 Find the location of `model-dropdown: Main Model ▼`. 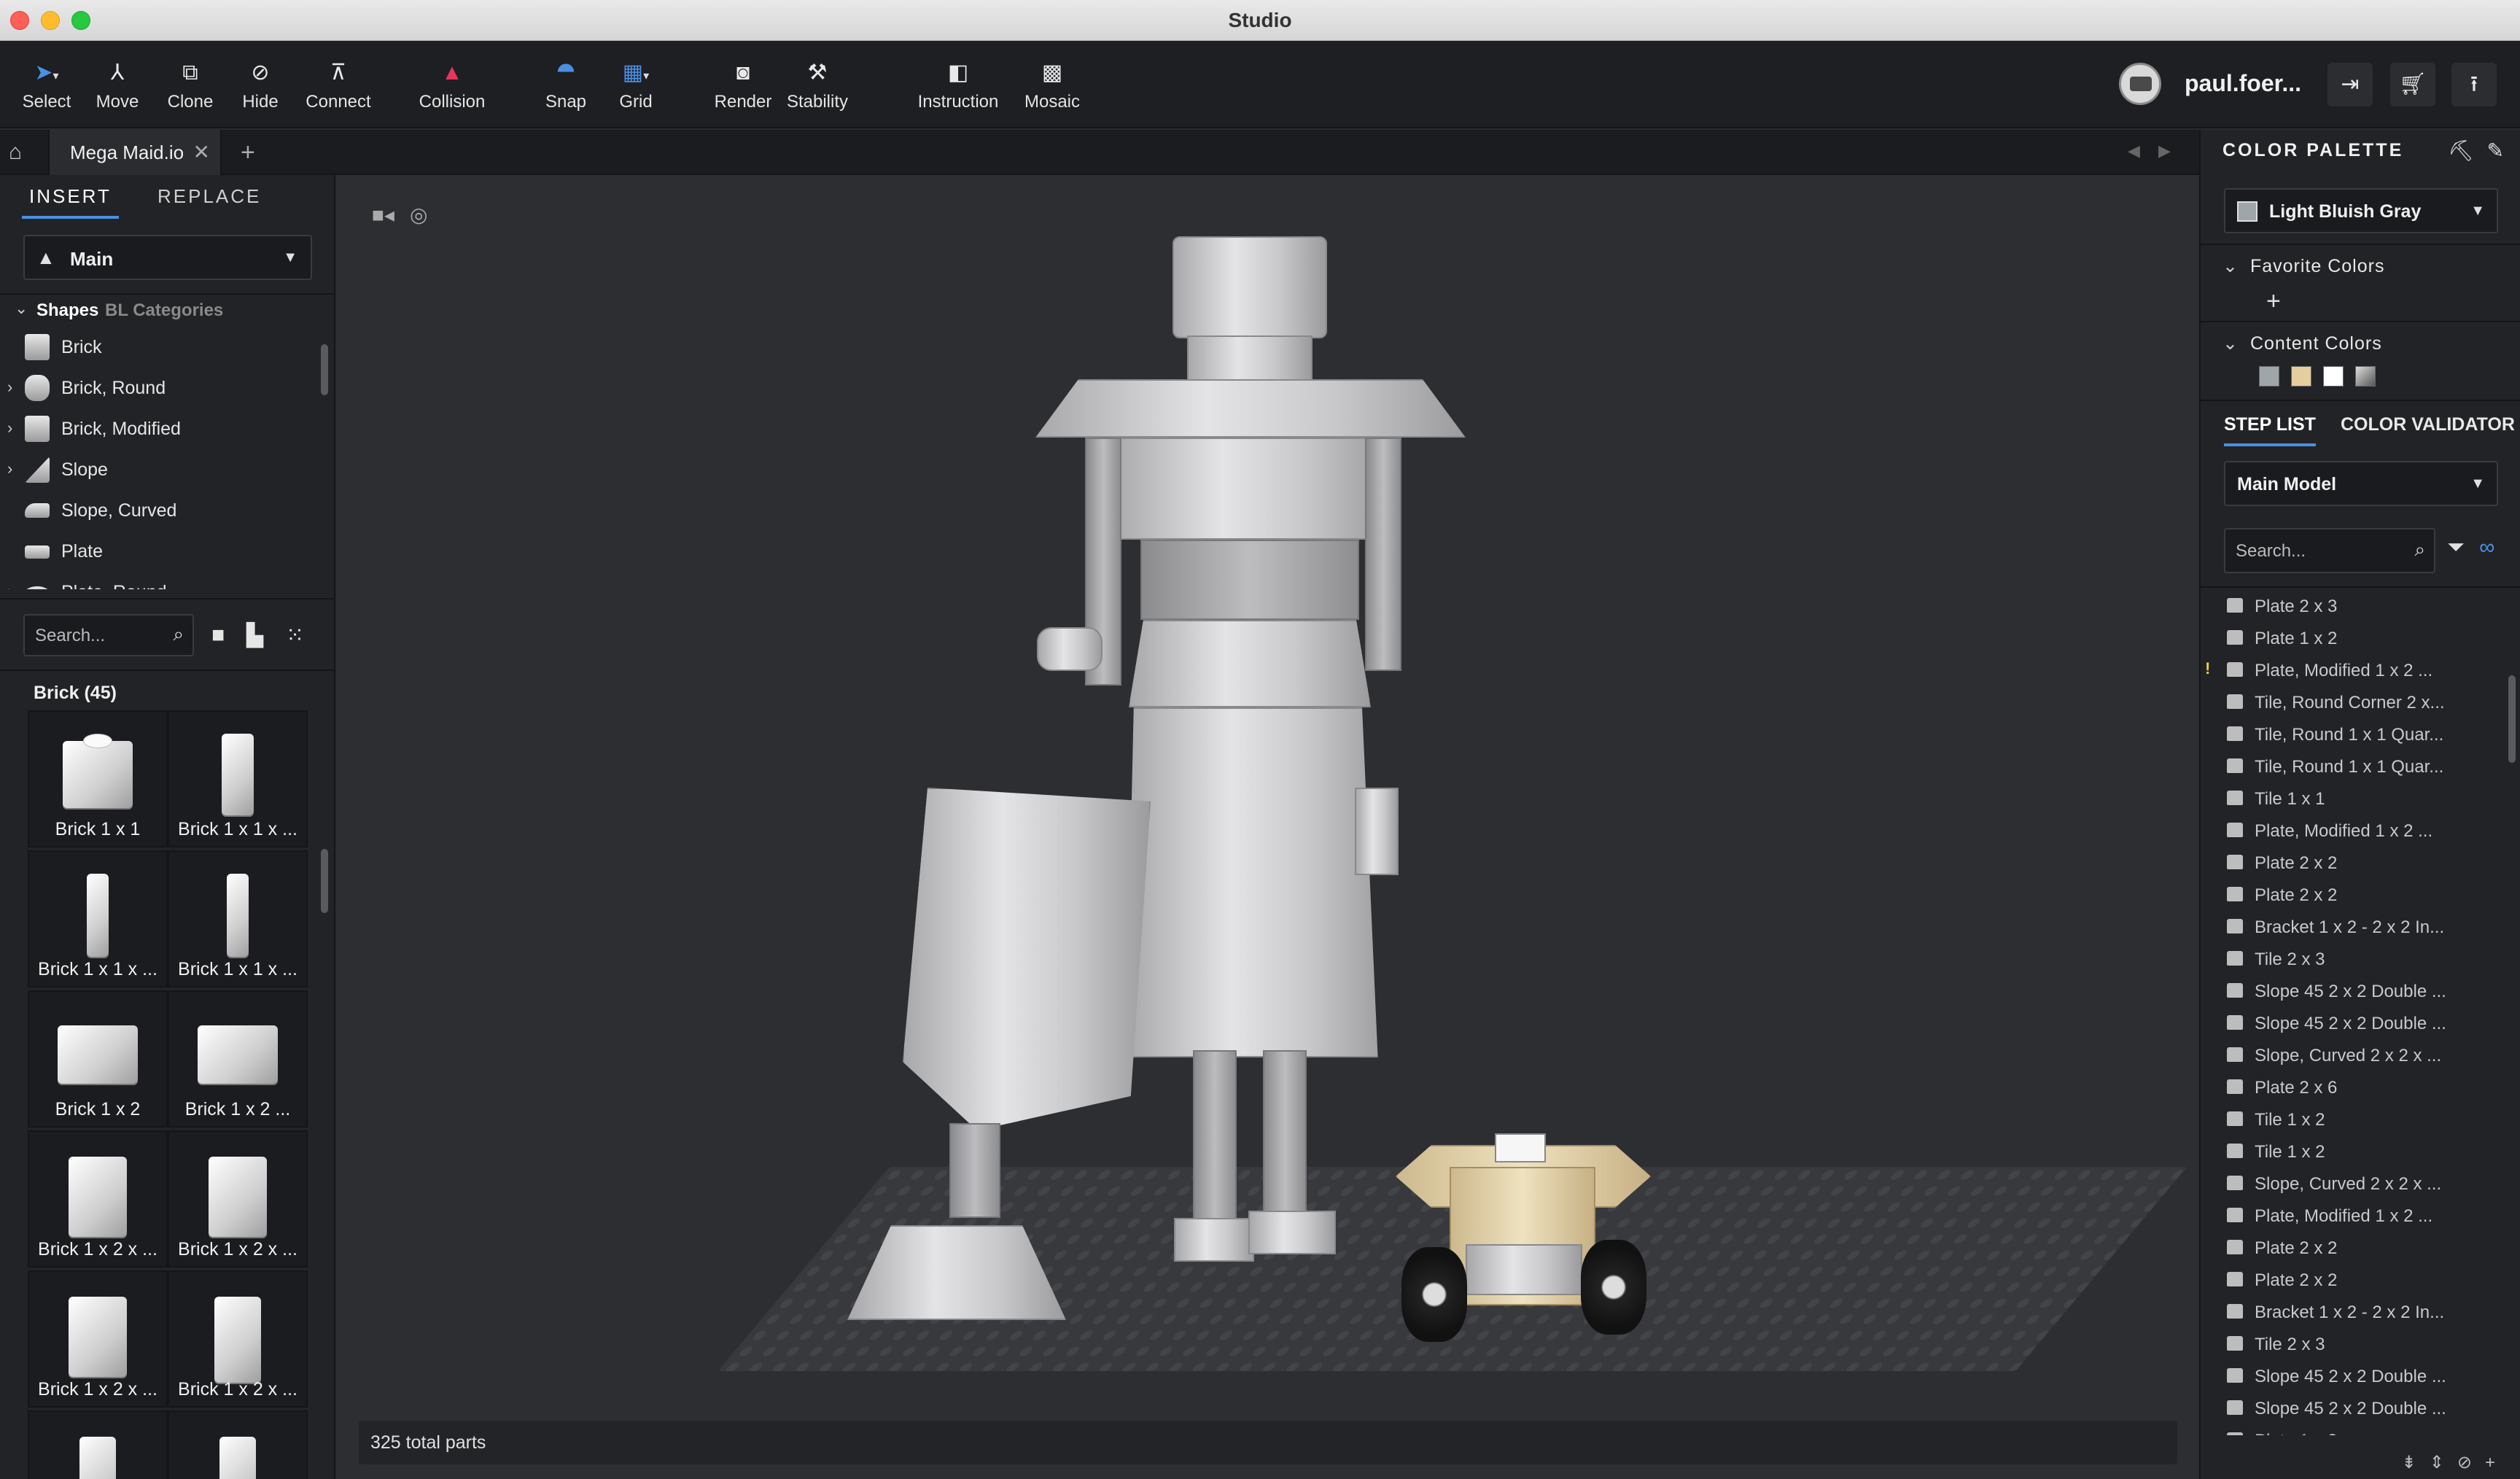

model-dropdown: Main Model ▼ is located at coordinates (2361, 484).